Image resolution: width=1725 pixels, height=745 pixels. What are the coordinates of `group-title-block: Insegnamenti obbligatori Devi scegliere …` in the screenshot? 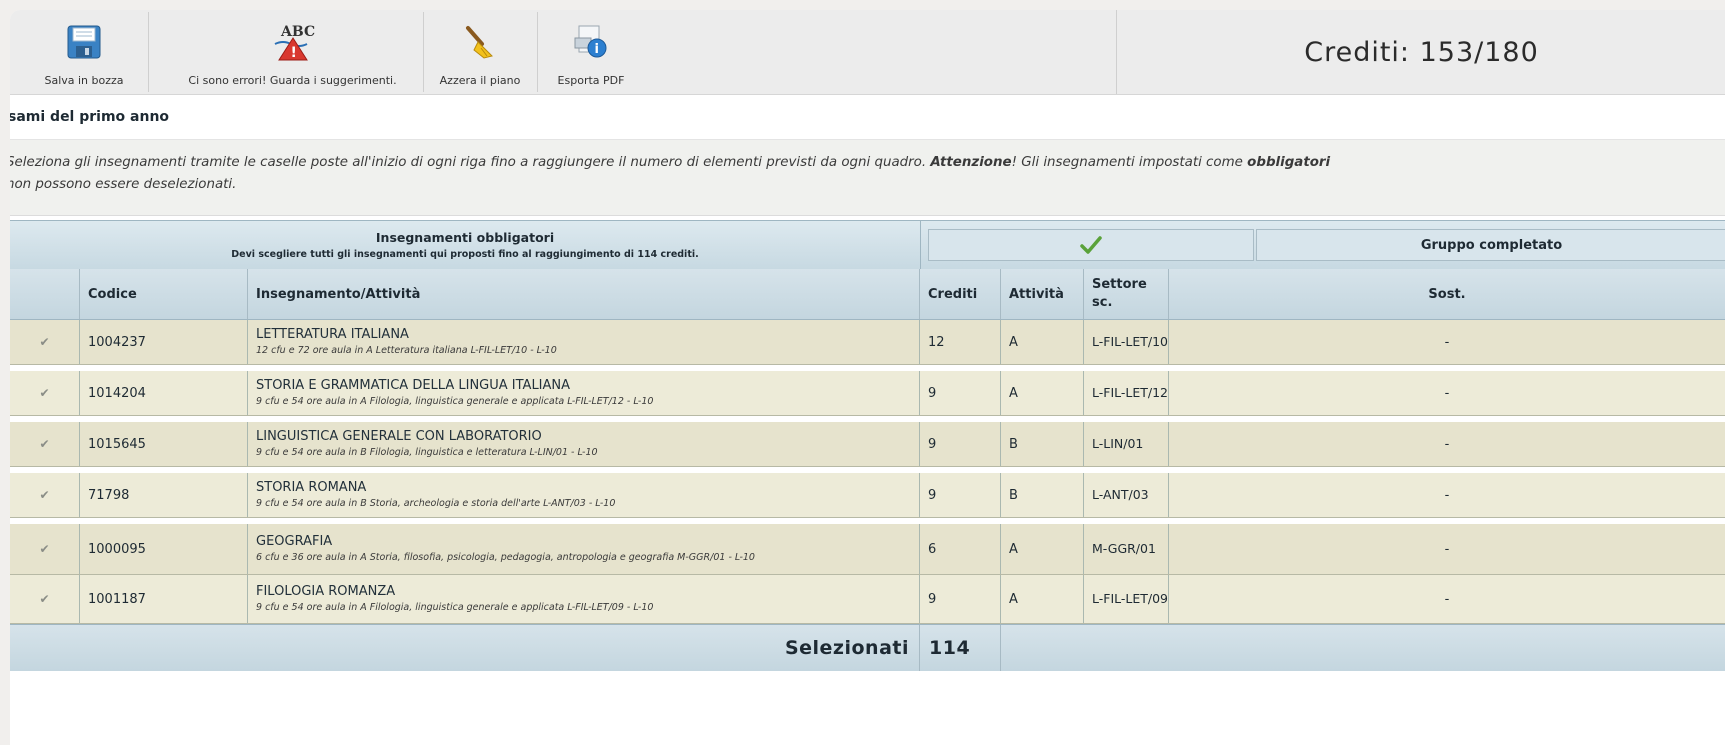 It's located at (465, 245).